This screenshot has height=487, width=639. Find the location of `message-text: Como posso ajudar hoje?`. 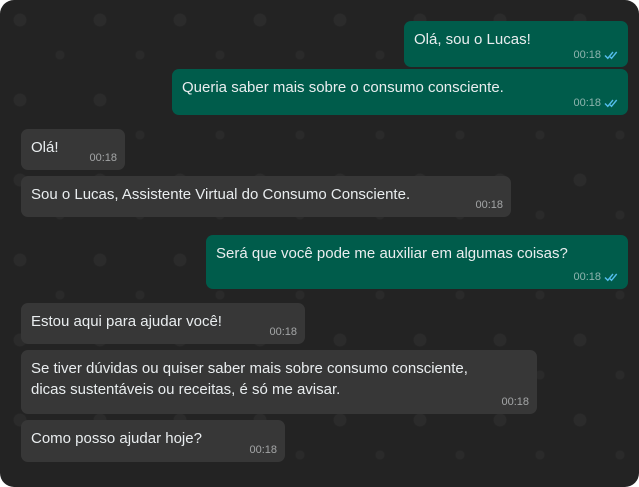

message-text: Como posso ajudar hoje? is located at coordinates (116, 438).